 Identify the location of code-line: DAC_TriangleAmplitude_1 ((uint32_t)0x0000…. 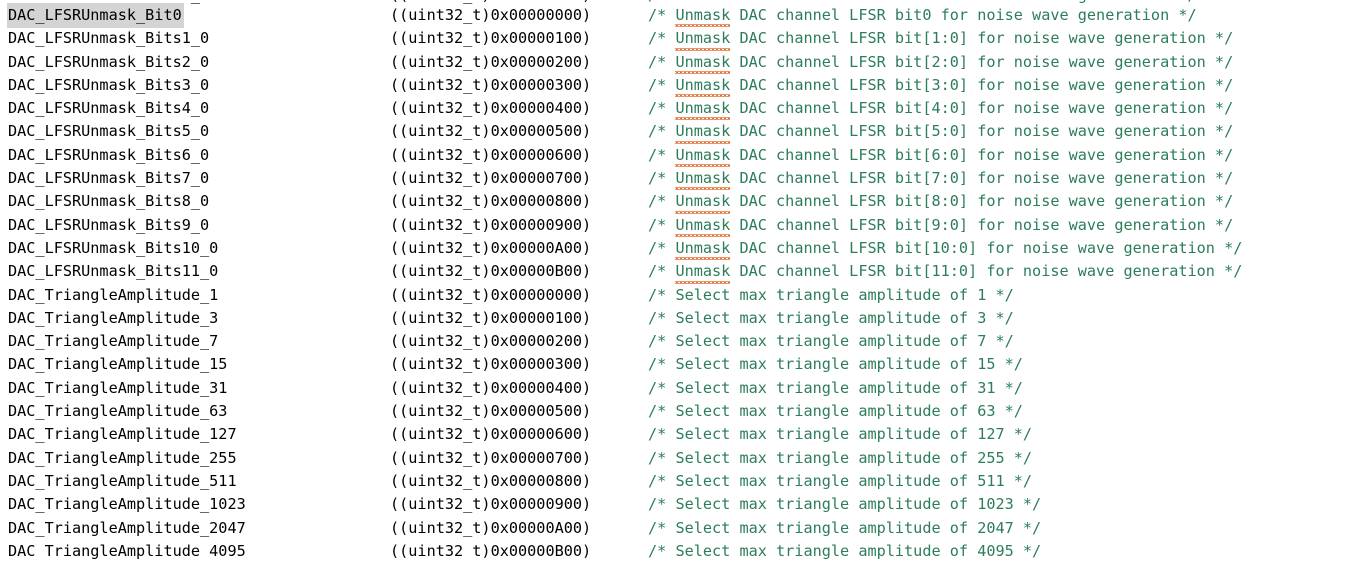
(685, 295).